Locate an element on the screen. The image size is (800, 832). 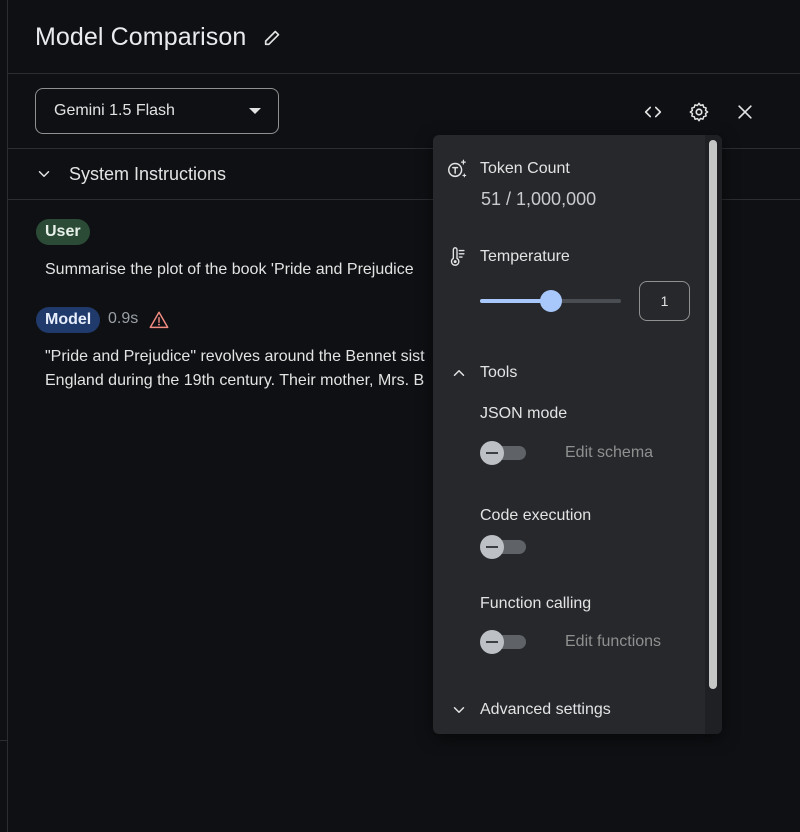
temperature-slider-thumb is located at coordinates (550, 301).